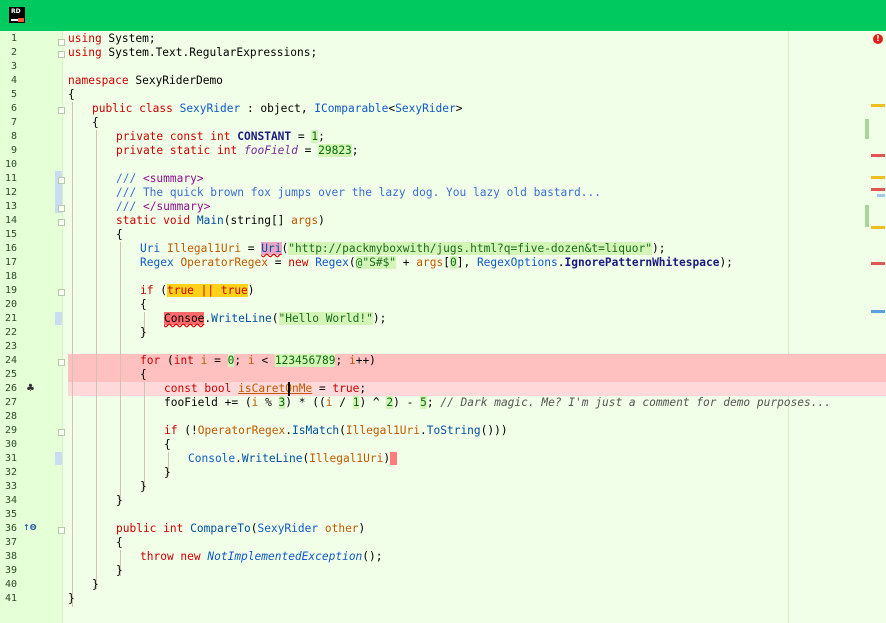 The height and width of the screenshot is (623, 886). What do you see at coordinates (275, 319) in the screenshot?
I see `code-line-21: Consoe.WriteLine("Hello World!");` at bounding box center [275, 319].